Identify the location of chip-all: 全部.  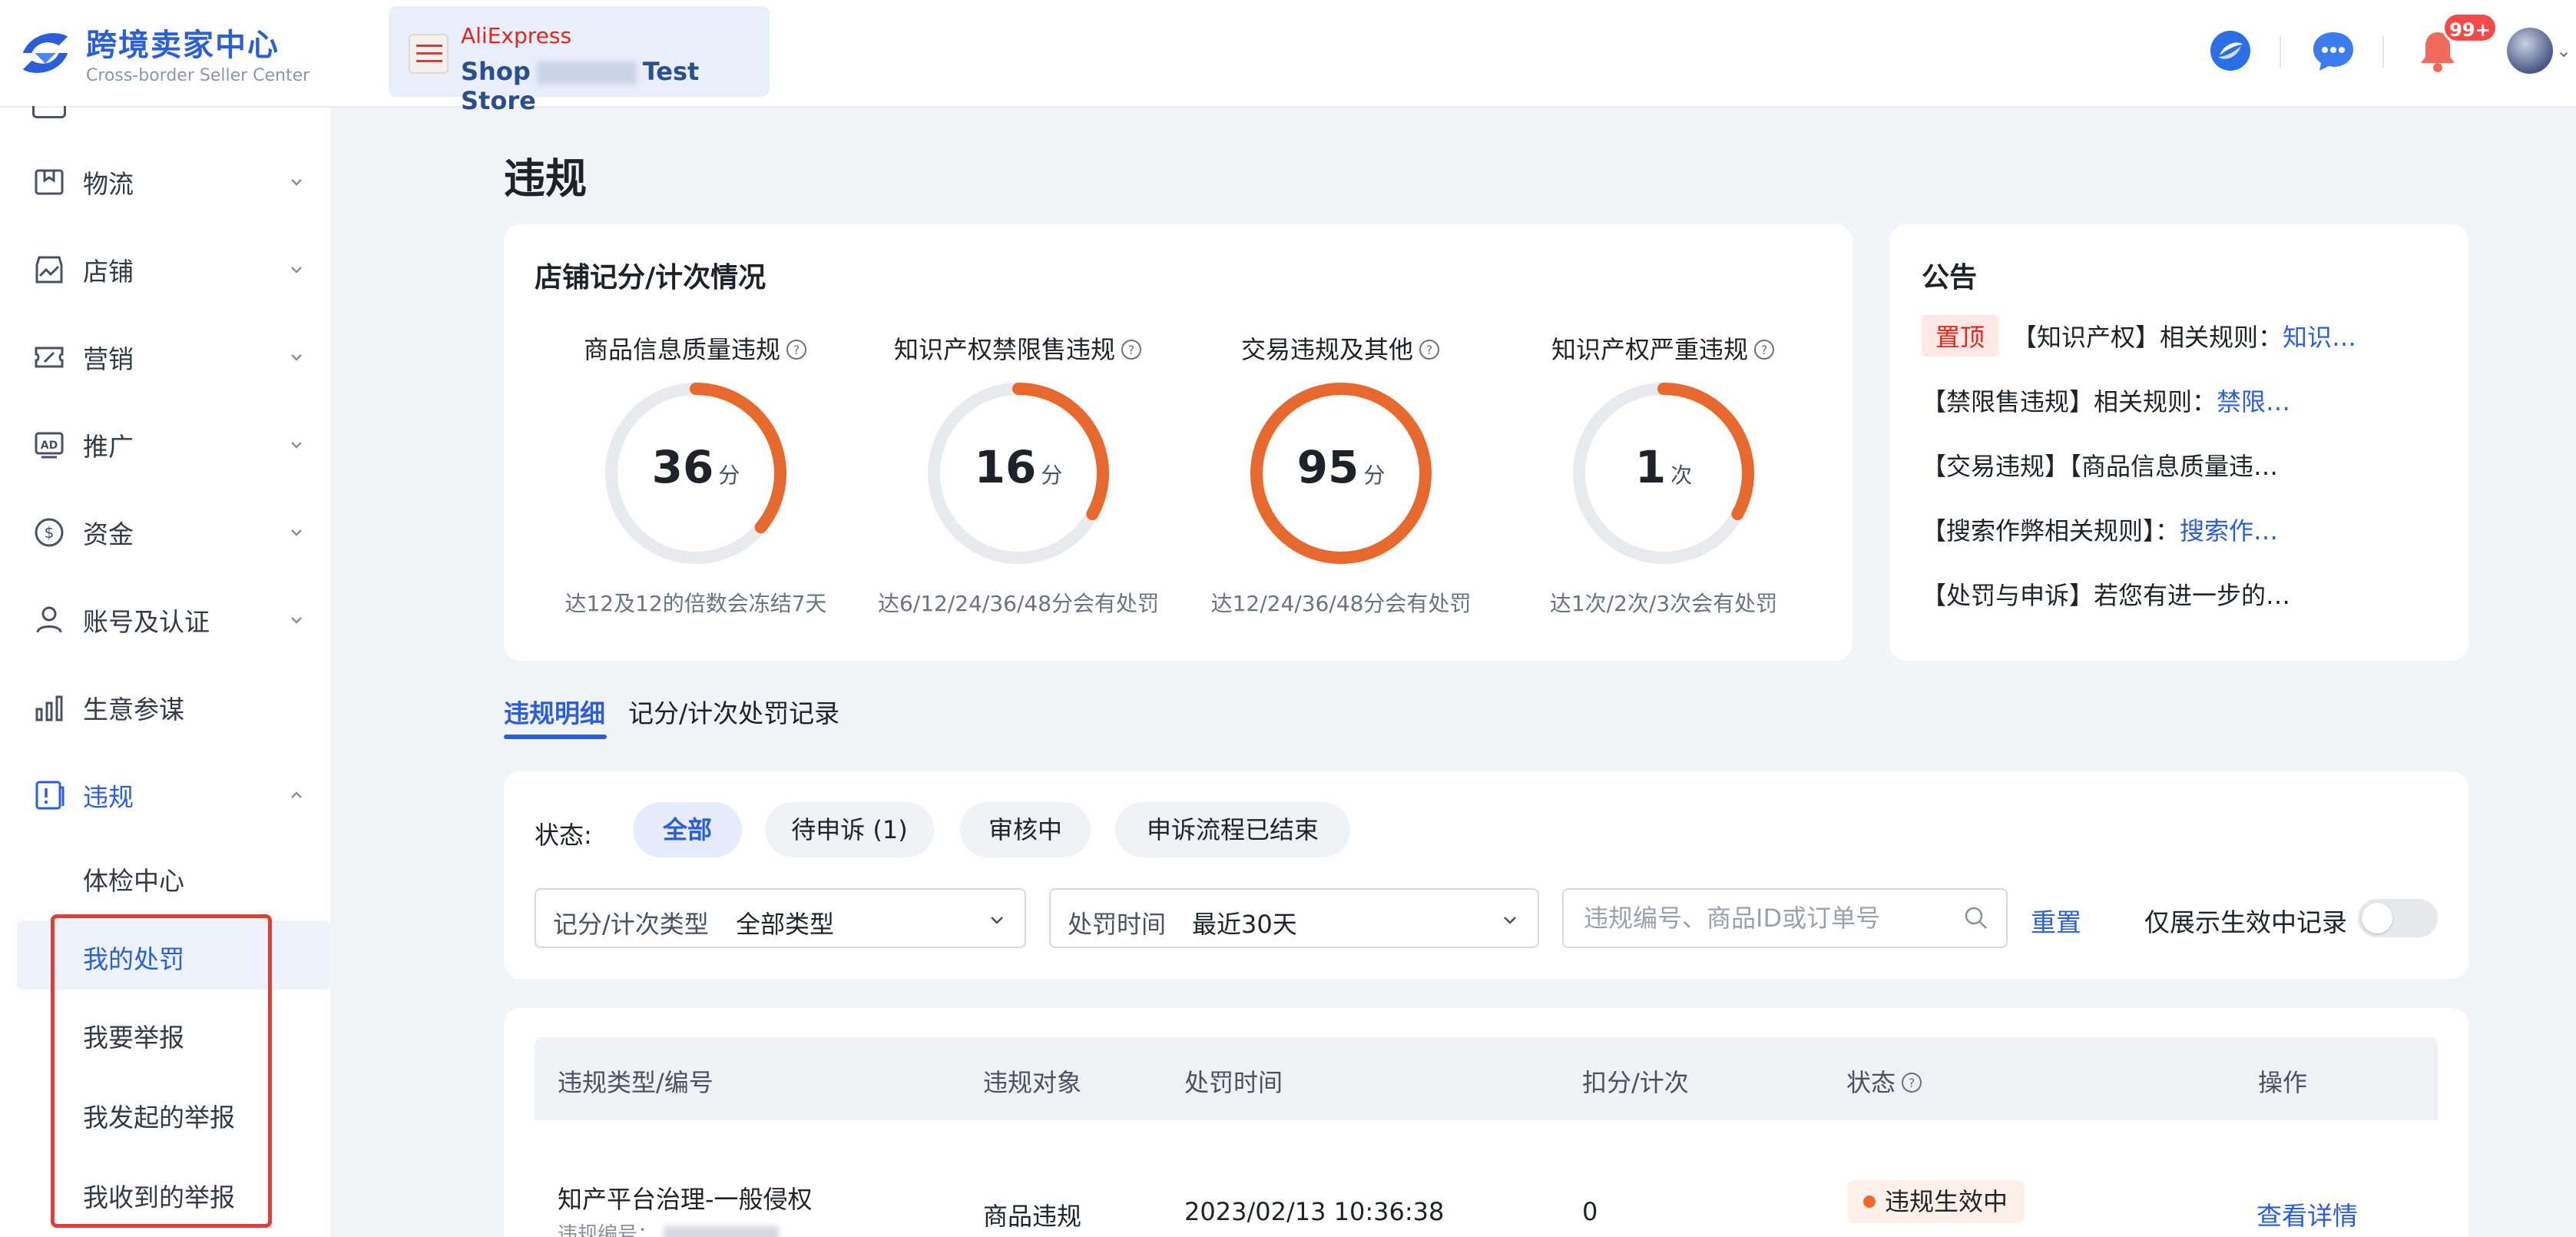
(687, 829).